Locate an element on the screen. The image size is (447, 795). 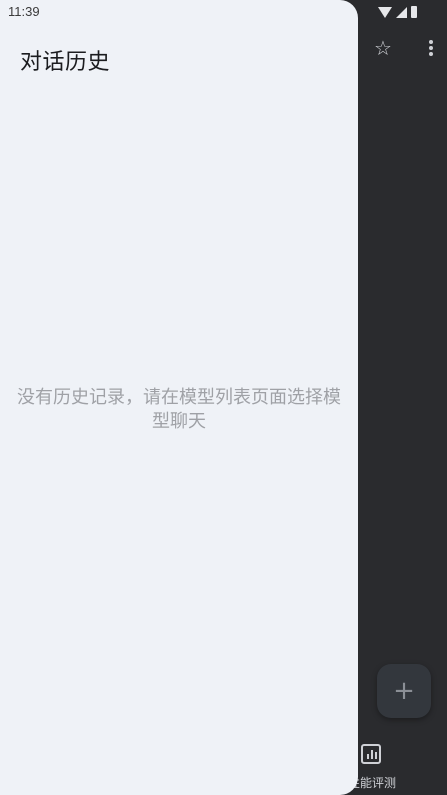
battery-icon is located at coordinates (414, 12).